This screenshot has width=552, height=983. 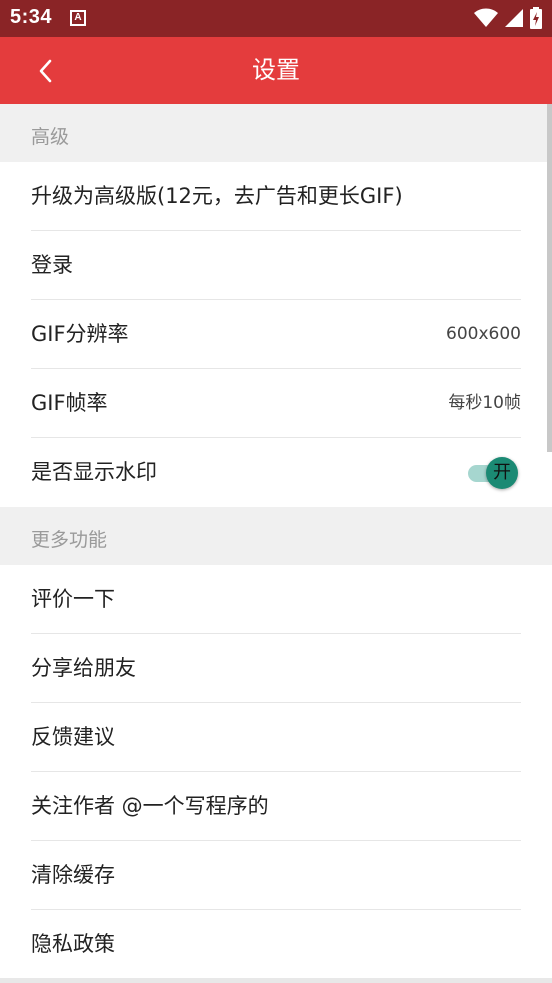 I want to click on row-label: 反馈建议, so click(x=73, y=737).